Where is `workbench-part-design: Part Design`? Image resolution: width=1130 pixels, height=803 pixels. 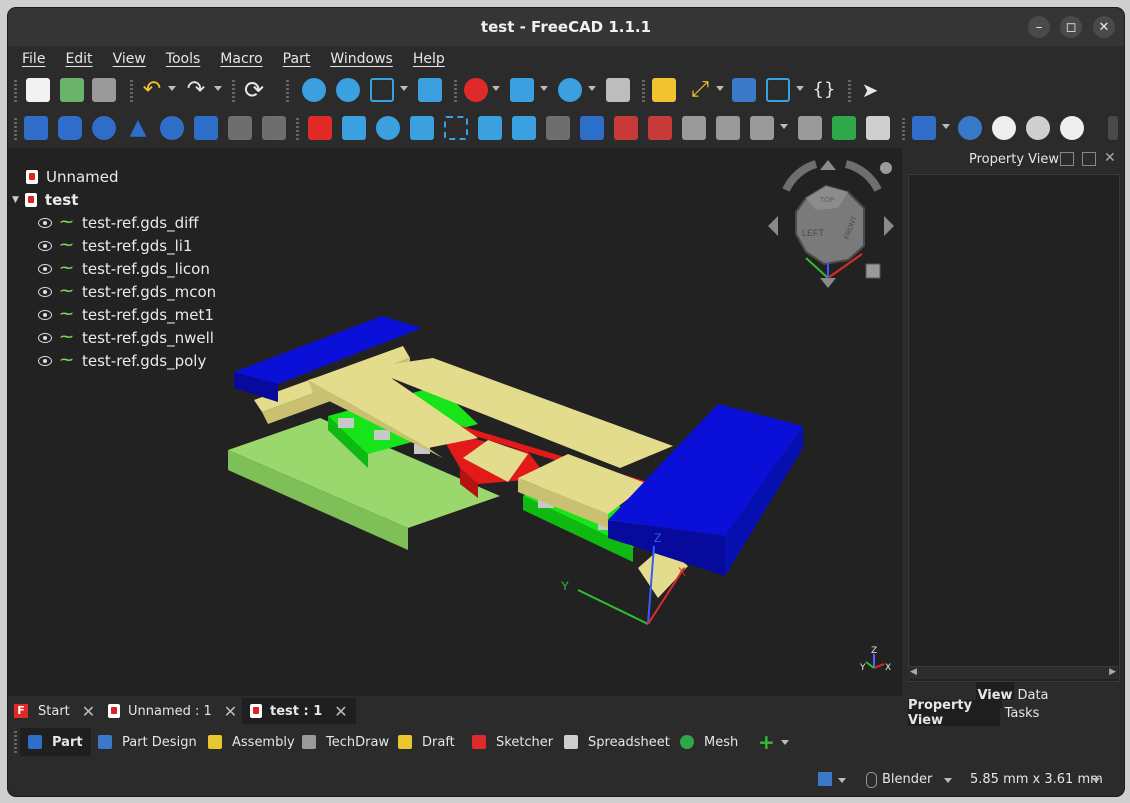 workbench-part-design: Part Design is located at coordinates (147, 742).